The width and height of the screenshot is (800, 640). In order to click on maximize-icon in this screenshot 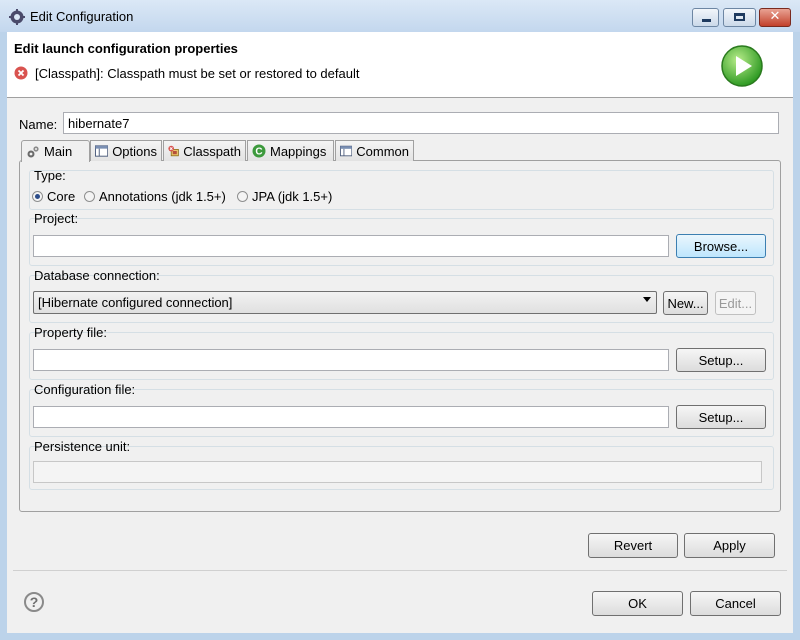, I will do `click(739, 17)`.